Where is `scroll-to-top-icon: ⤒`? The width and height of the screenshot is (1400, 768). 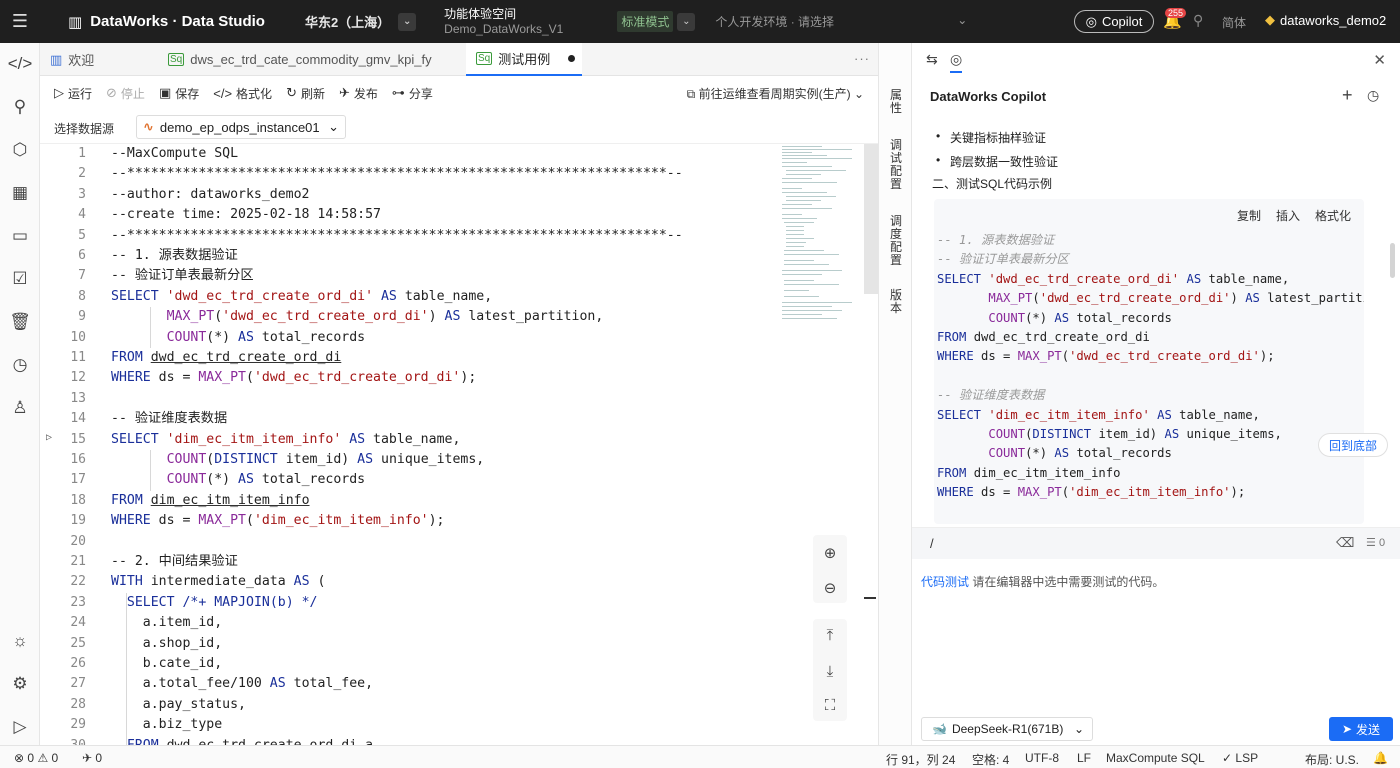 scroll-to-top-icon: ⤒ is located at coordinates (830, 635).